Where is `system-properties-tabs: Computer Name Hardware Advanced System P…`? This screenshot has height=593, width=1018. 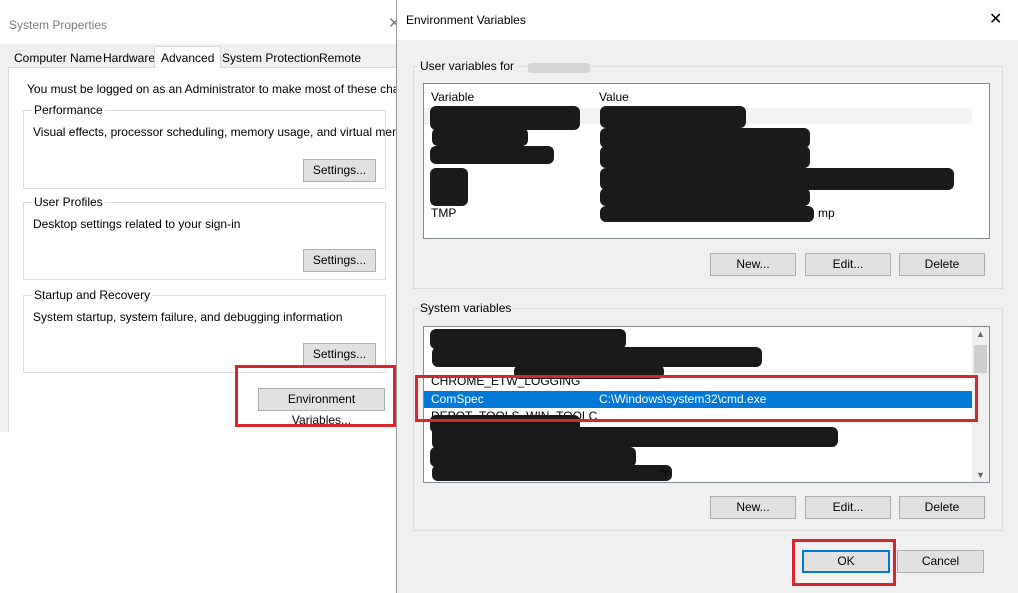
system-properties-tabs: Computer Name Hardware Advanced System P… is located at coordinates (202, 57).